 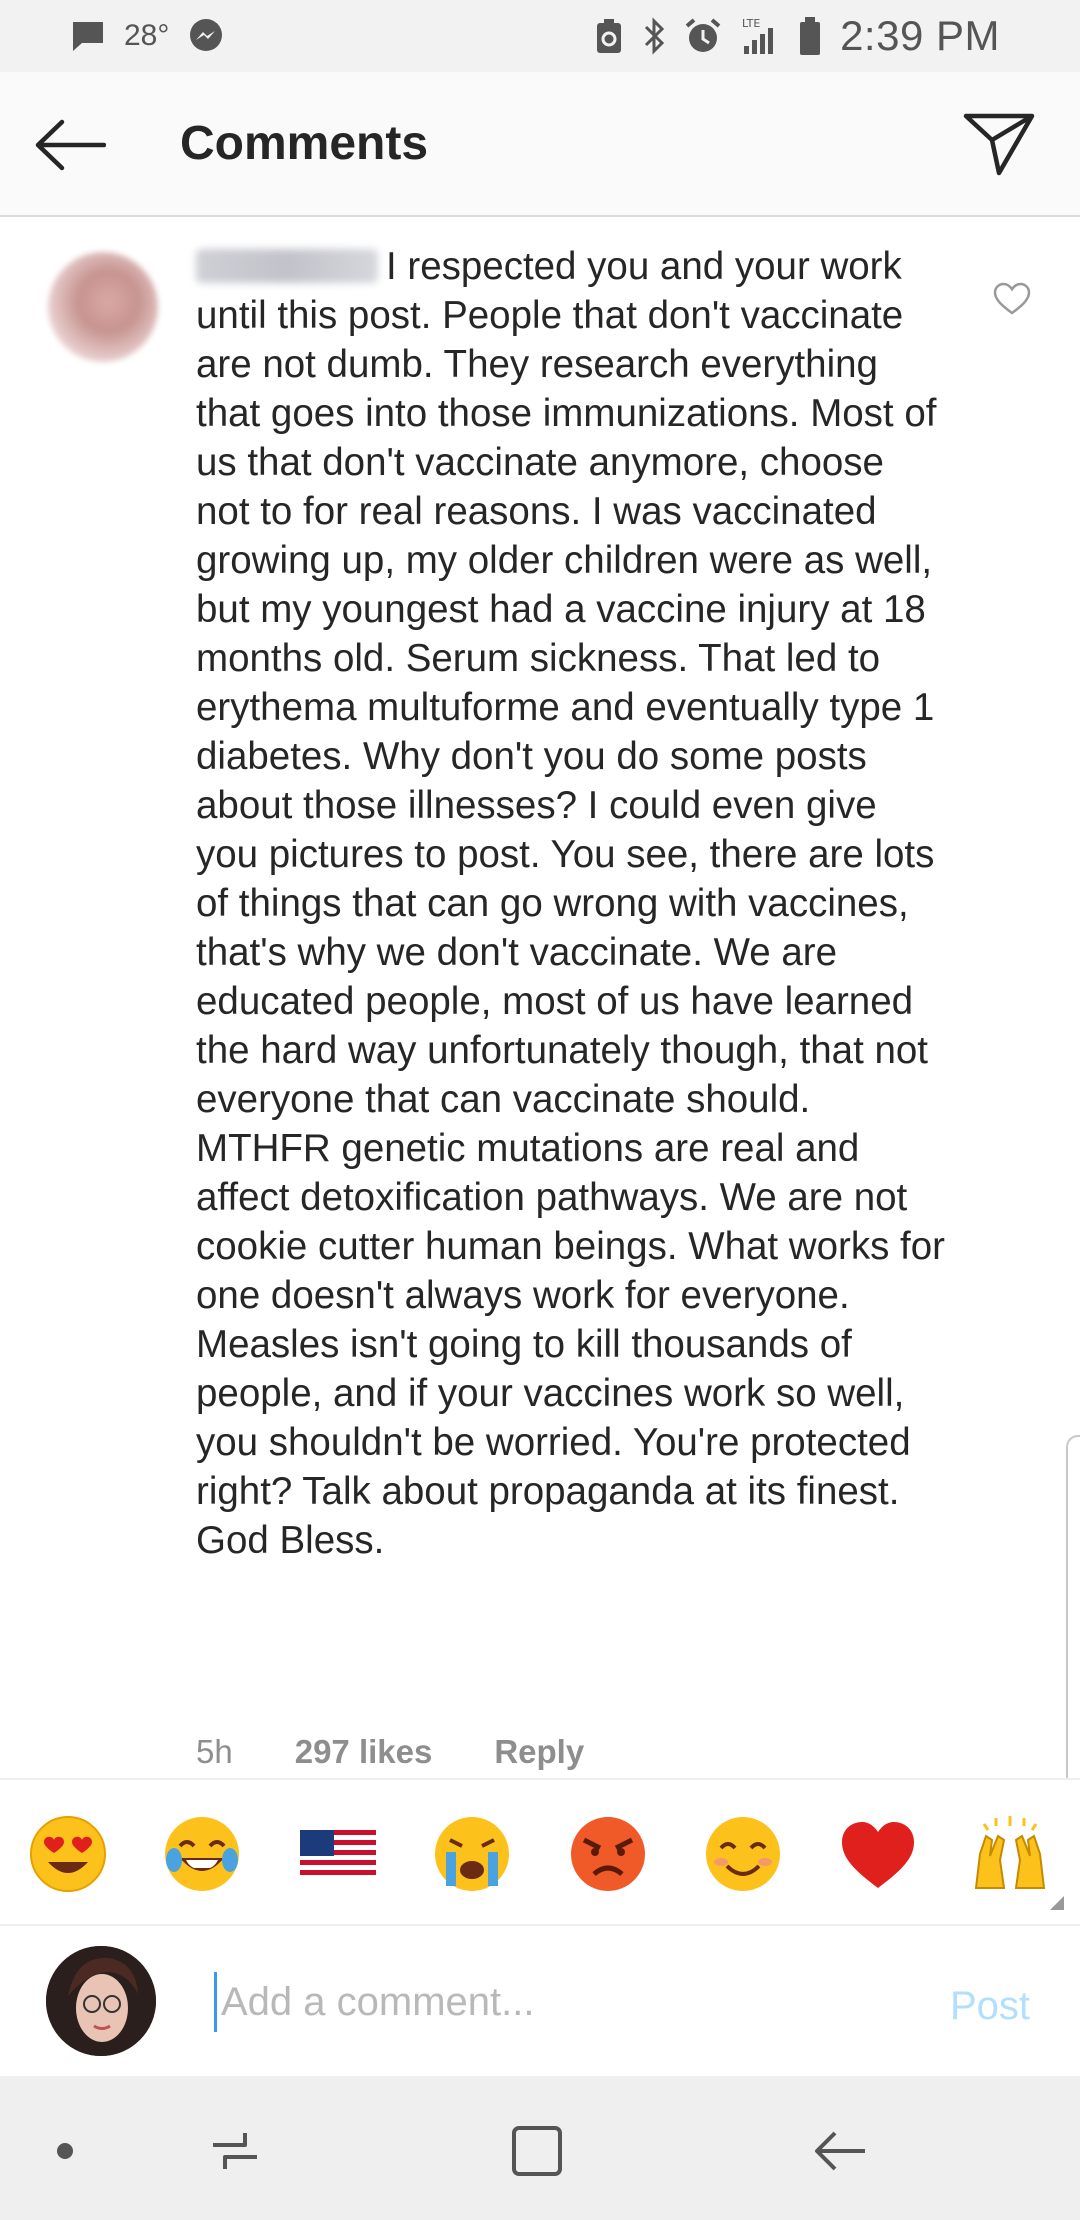 What do you see at coordinates (304, 143) in the screenshot?
I see `page-title: Comments` at bounding box center [304, 143].